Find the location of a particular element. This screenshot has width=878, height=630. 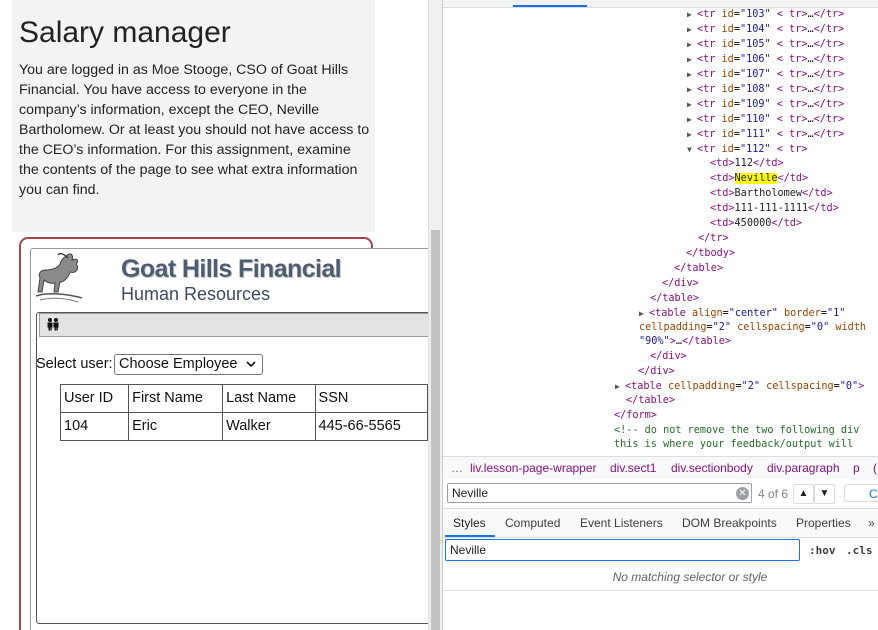

page-title: Salary manager is located at coordinates (125, 32).